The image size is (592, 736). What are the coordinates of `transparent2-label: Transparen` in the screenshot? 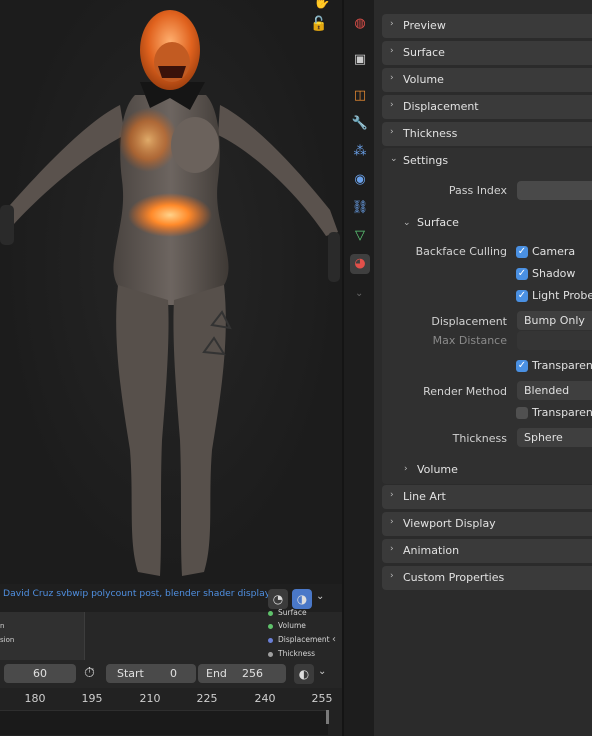 It's located at (562, 412).